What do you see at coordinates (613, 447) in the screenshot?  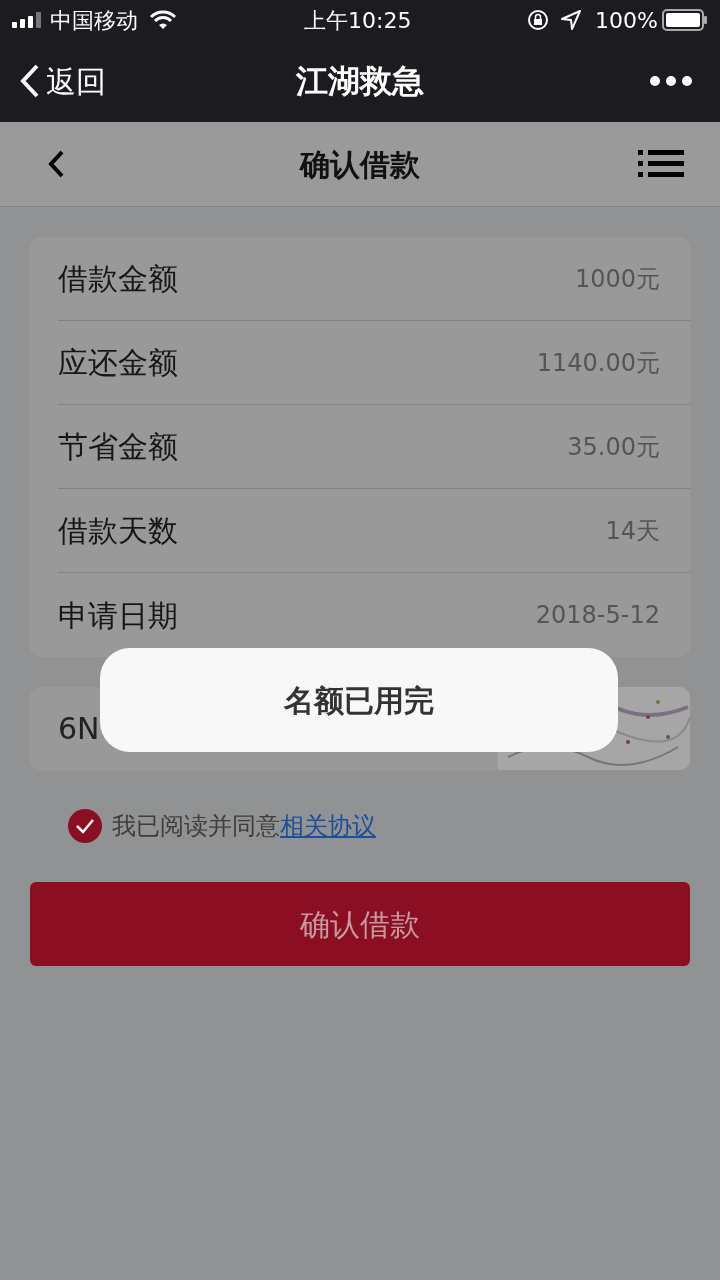 I see `detail-value: 35.00元` at bounding box center [613, 447].